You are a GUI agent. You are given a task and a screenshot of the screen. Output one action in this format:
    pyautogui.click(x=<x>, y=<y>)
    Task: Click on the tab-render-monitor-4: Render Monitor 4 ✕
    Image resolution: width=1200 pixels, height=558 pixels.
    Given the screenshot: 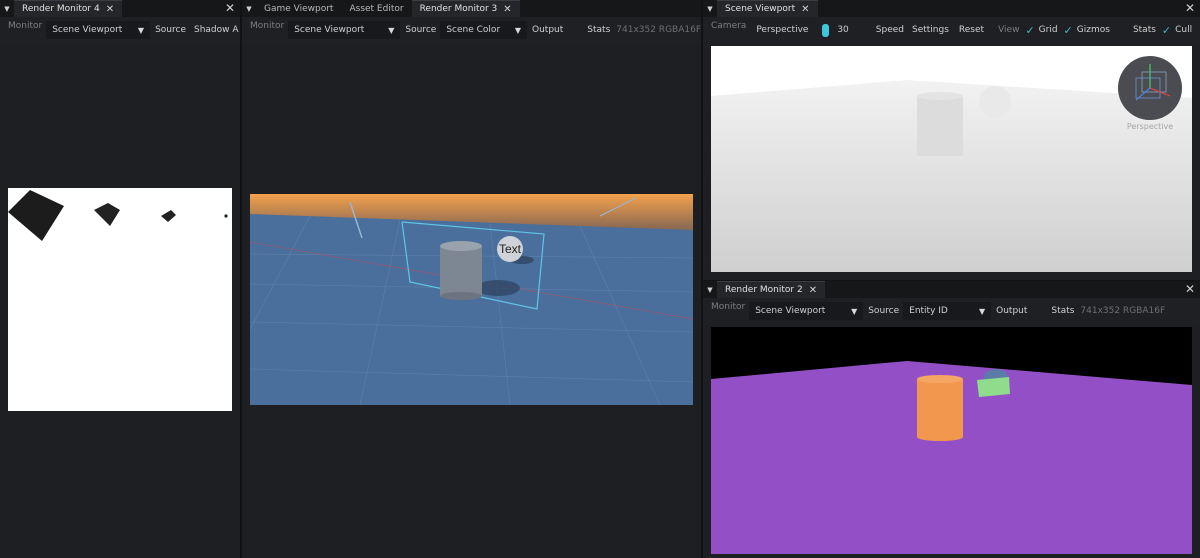 What is the action you would take?
    pyautogui.click(x=68, y=8)
    